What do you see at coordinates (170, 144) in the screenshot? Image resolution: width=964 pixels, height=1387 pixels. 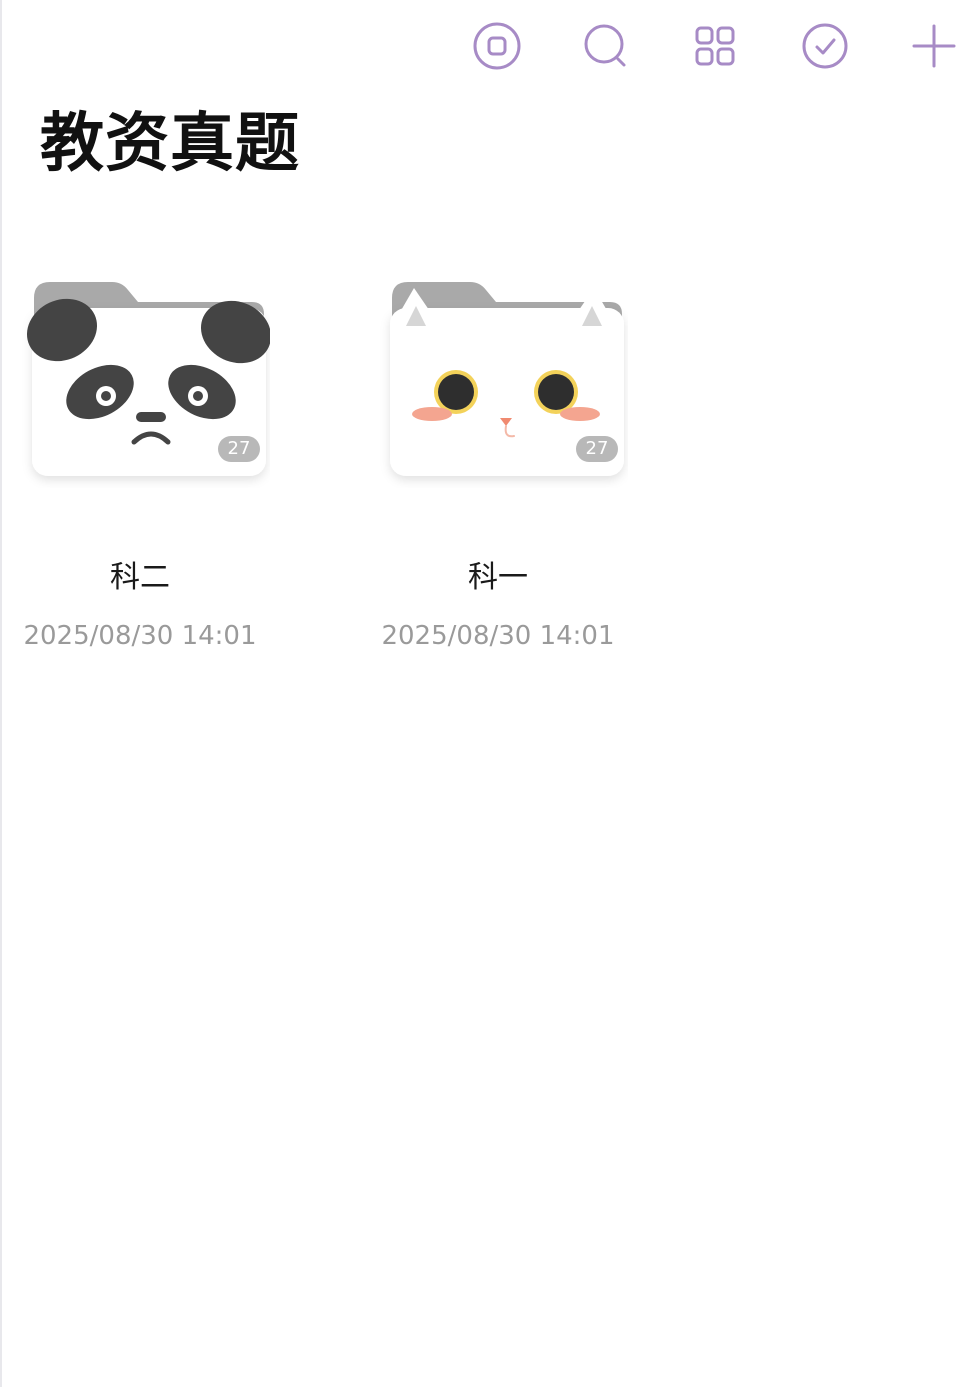 I see `page-title: 教资真题` at bounding box center [170, 144].